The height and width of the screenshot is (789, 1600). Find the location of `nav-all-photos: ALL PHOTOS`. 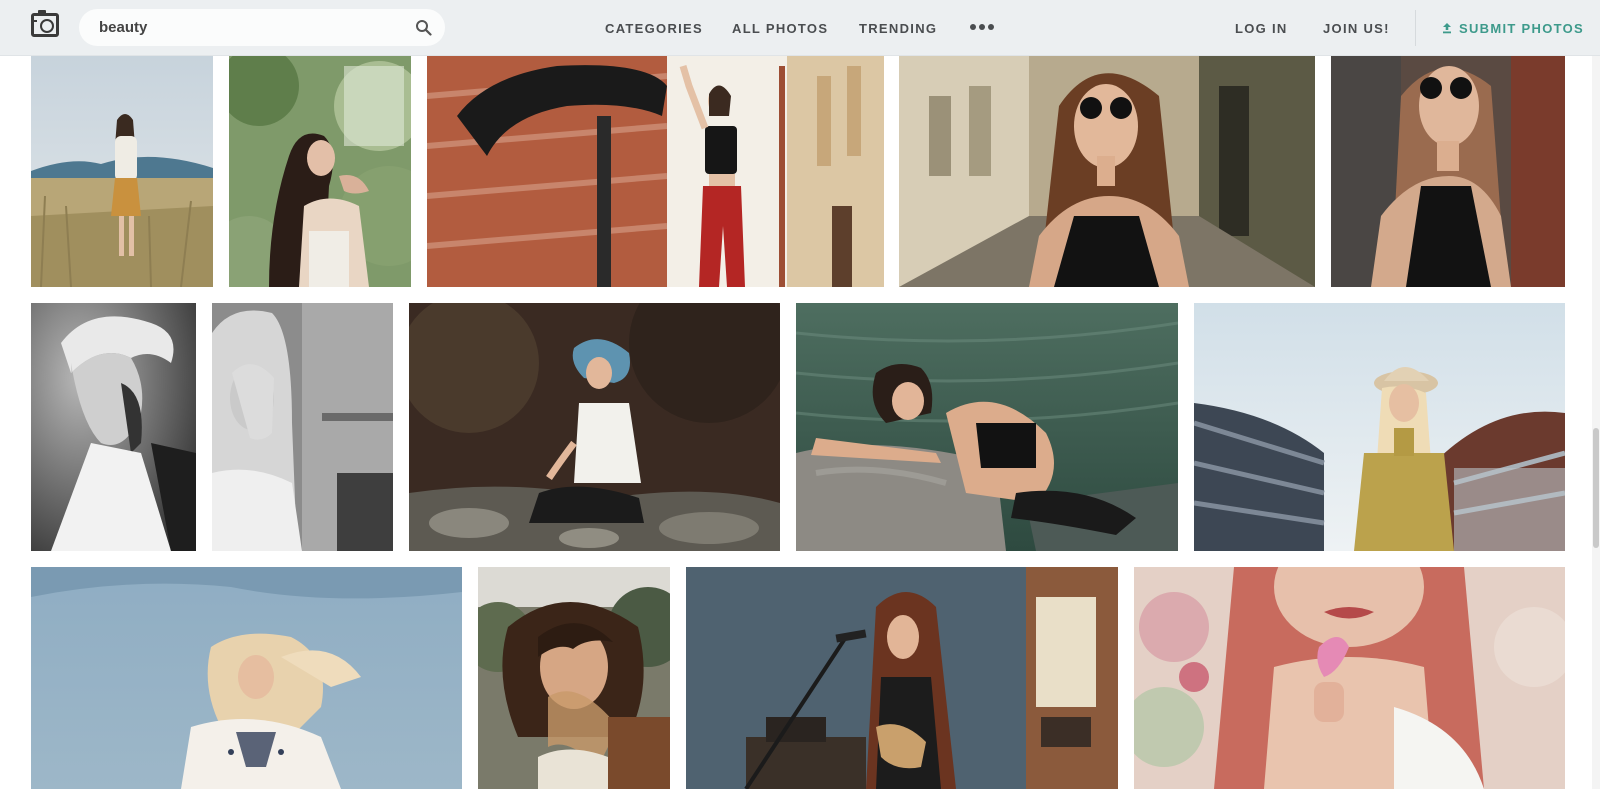

nav-all-photos: ALL PHOTOS is located at coordinates (780, 28).